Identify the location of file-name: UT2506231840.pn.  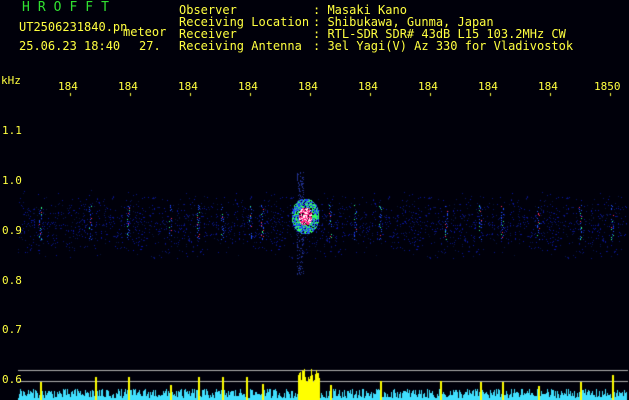
(73, 27).